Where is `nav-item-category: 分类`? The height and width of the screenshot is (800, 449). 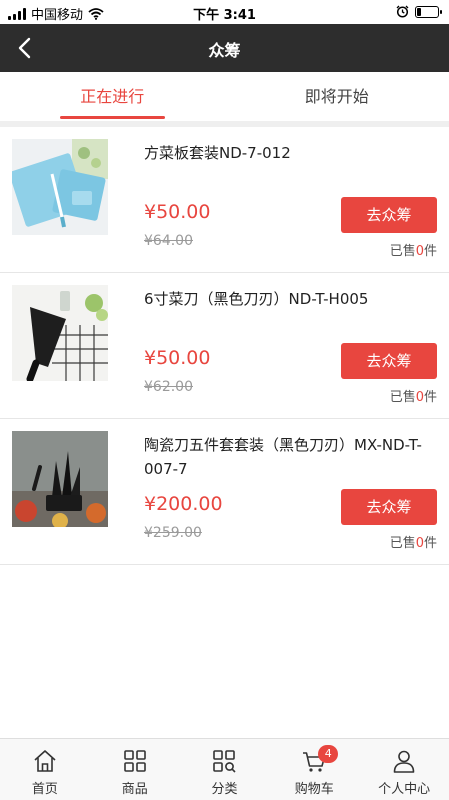 nav-item-category: 分类 is located at coordinates (225, 769).